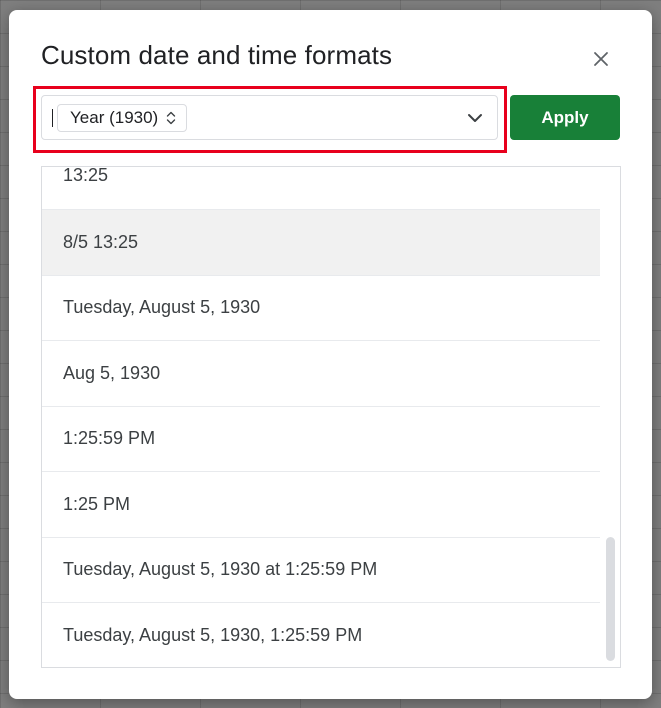 Image resolution: width=661 pixels, height=708 pixels. What do you see at coordinates (112, 372) in the screenshot?
I see `format-label: Aug 5, 1930` at bounding box center [112, 372].